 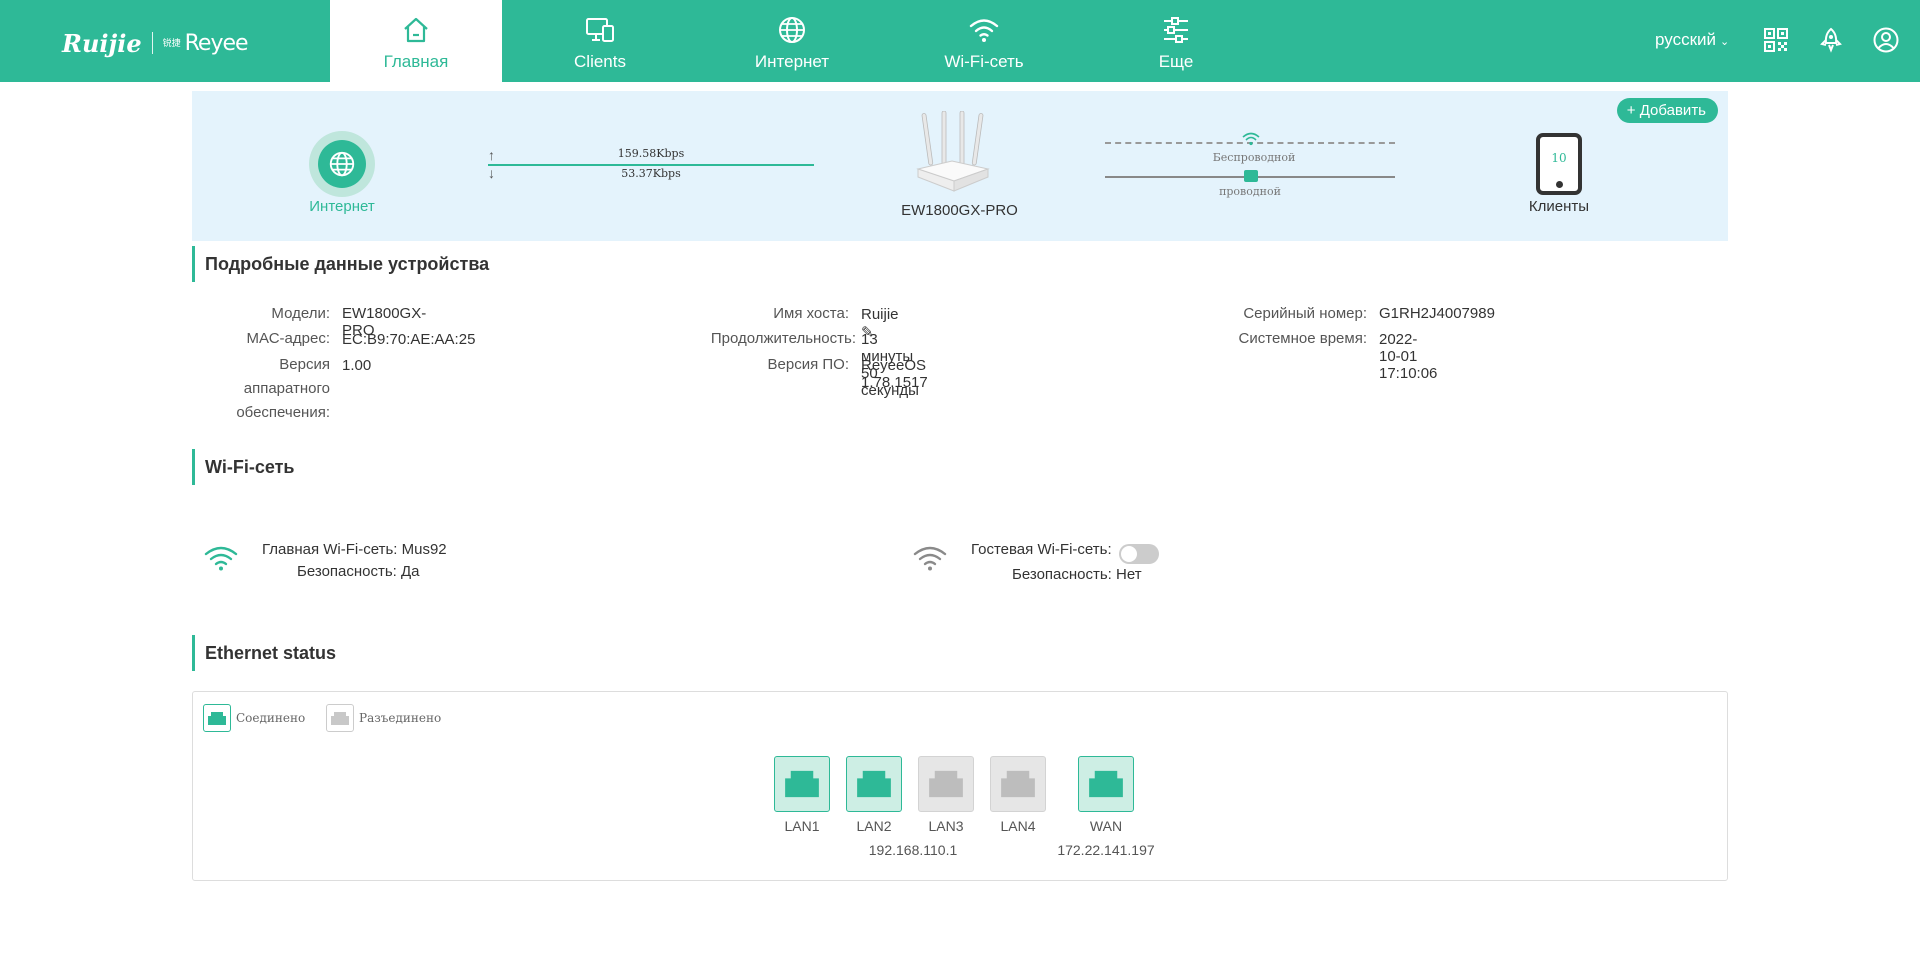 What do you see at coordinates (1408, 356) in the screenshot?
I see `system-time-value: 2022-10-01 17:10:06` at bounding box center [1408, 356].